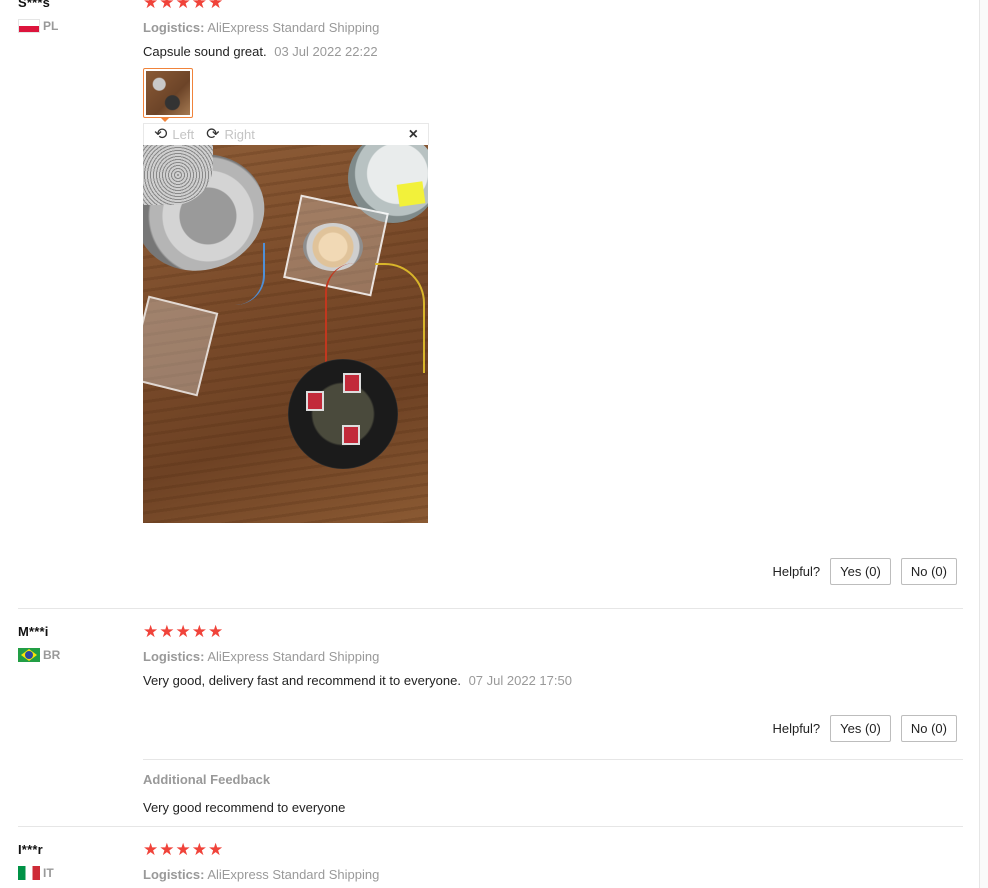 The height and width of the screenshot is (888, 988). What do you see at coordinates (285, 334) in the screenshot?
I see `review-photo-large` at bounding box center [285, 334].